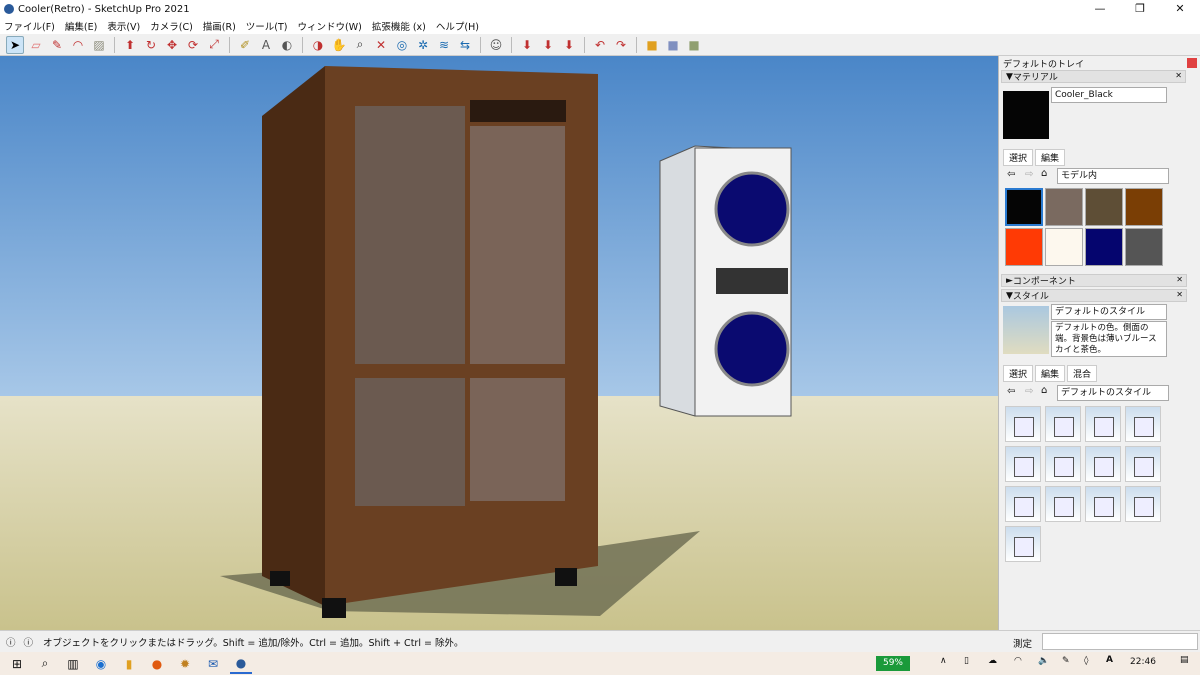  I want to click on sandbox-v-icon: ⬇, so click(548, 45).